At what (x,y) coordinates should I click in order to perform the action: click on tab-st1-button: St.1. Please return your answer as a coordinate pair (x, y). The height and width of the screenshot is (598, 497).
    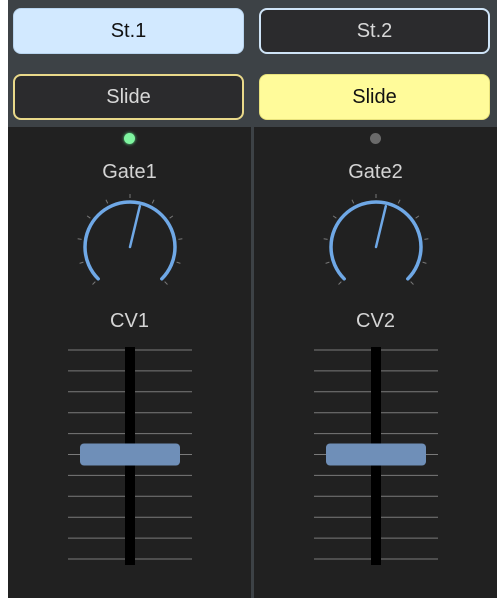
    Looking at the image, I should click on (128, 31).